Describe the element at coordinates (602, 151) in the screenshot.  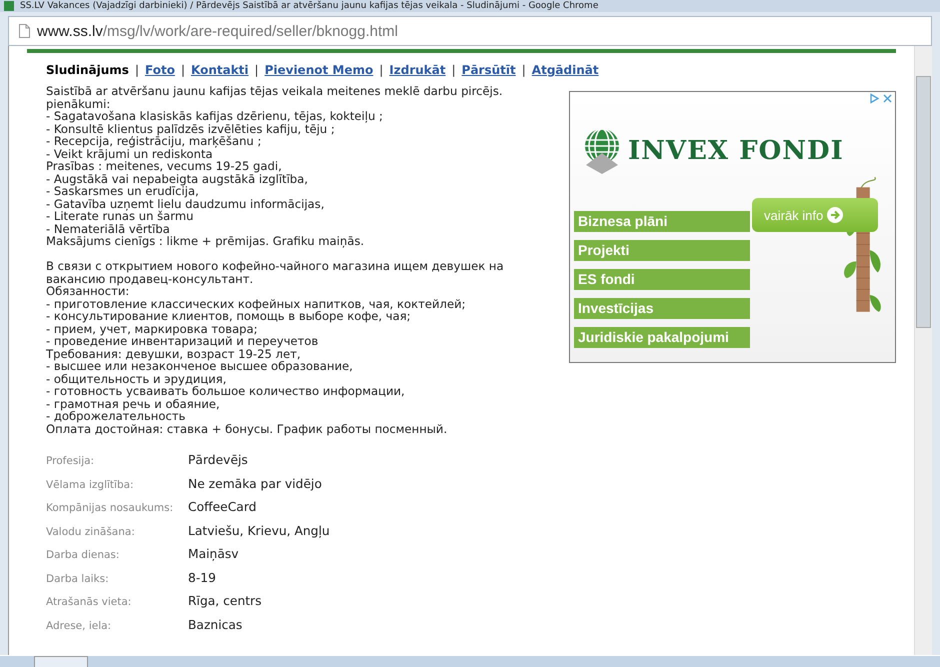
I see `globe-logo-icon` at that location.